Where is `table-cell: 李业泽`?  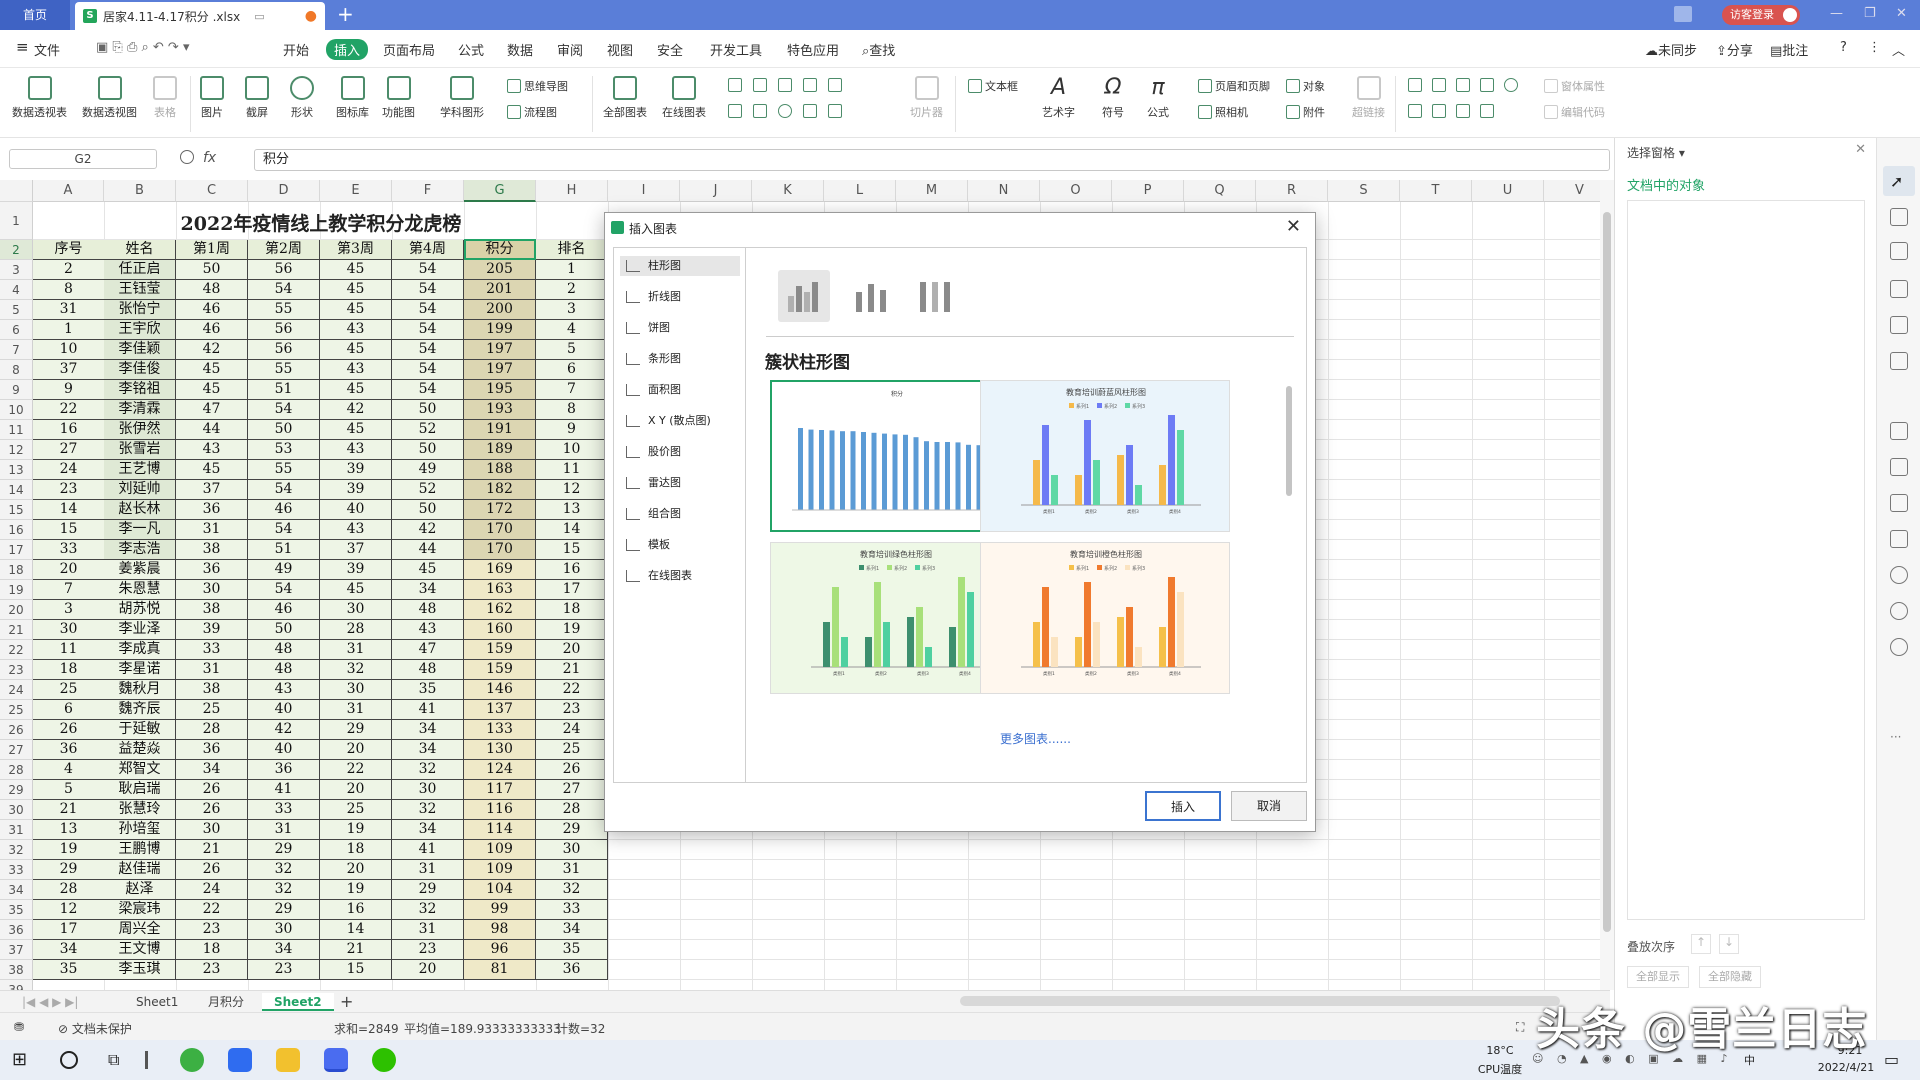
table-cell: 李业泽 is located at coordinates (140, 630).